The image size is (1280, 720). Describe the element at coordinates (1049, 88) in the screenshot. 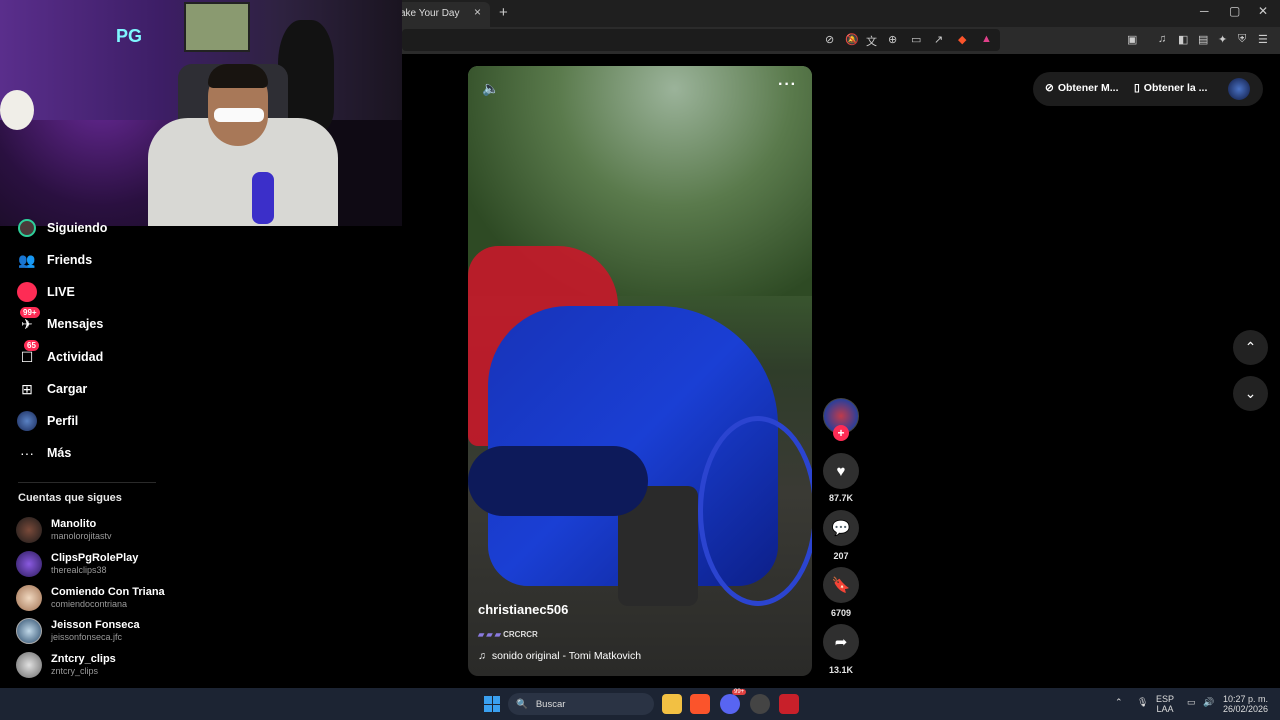

I see `coin-icon: ⊘` at that location.